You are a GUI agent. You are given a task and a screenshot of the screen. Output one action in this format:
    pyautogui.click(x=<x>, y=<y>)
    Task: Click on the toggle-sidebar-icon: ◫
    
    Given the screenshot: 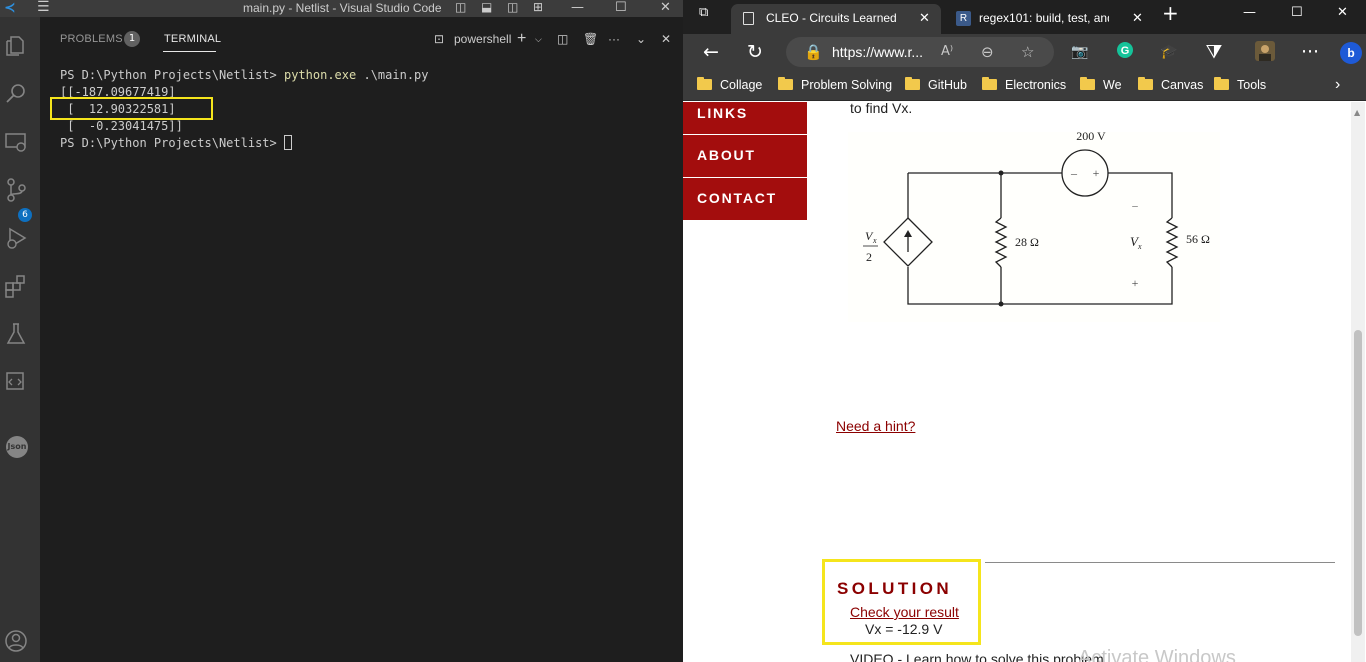 What is the action you would take?
    pyautogui.click(x=460, y=7)
    